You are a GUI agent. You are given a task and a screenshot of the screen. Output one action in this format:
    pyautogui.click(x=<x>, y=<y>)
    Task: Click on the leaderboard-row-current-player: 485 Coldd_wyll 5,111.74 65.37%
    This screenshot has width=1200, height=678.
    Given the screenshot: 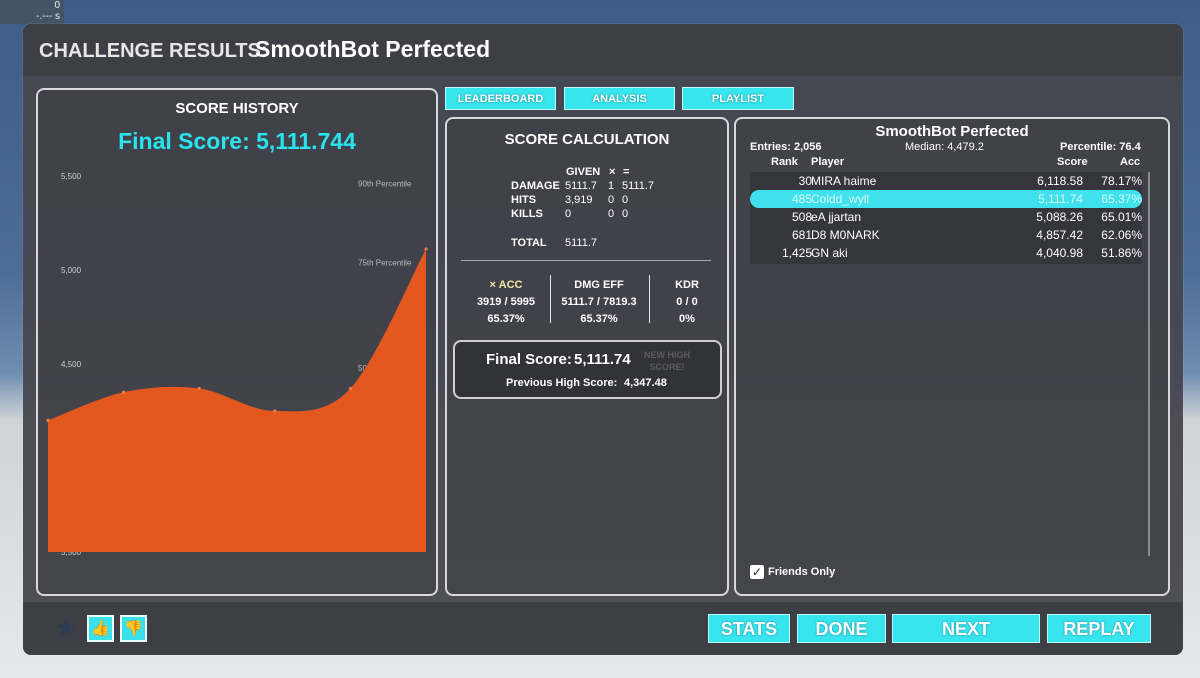 What is the action you would take?
    pyautogui.click(x=946, y=199)
    